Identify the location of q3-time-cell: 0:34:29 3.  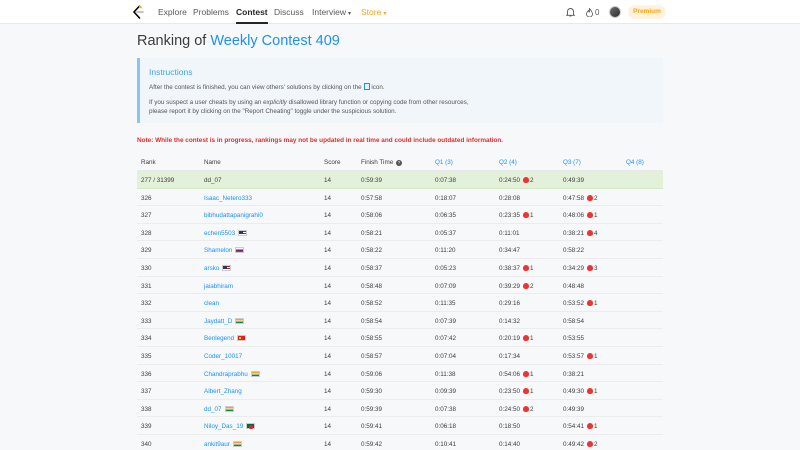
(580, 268).